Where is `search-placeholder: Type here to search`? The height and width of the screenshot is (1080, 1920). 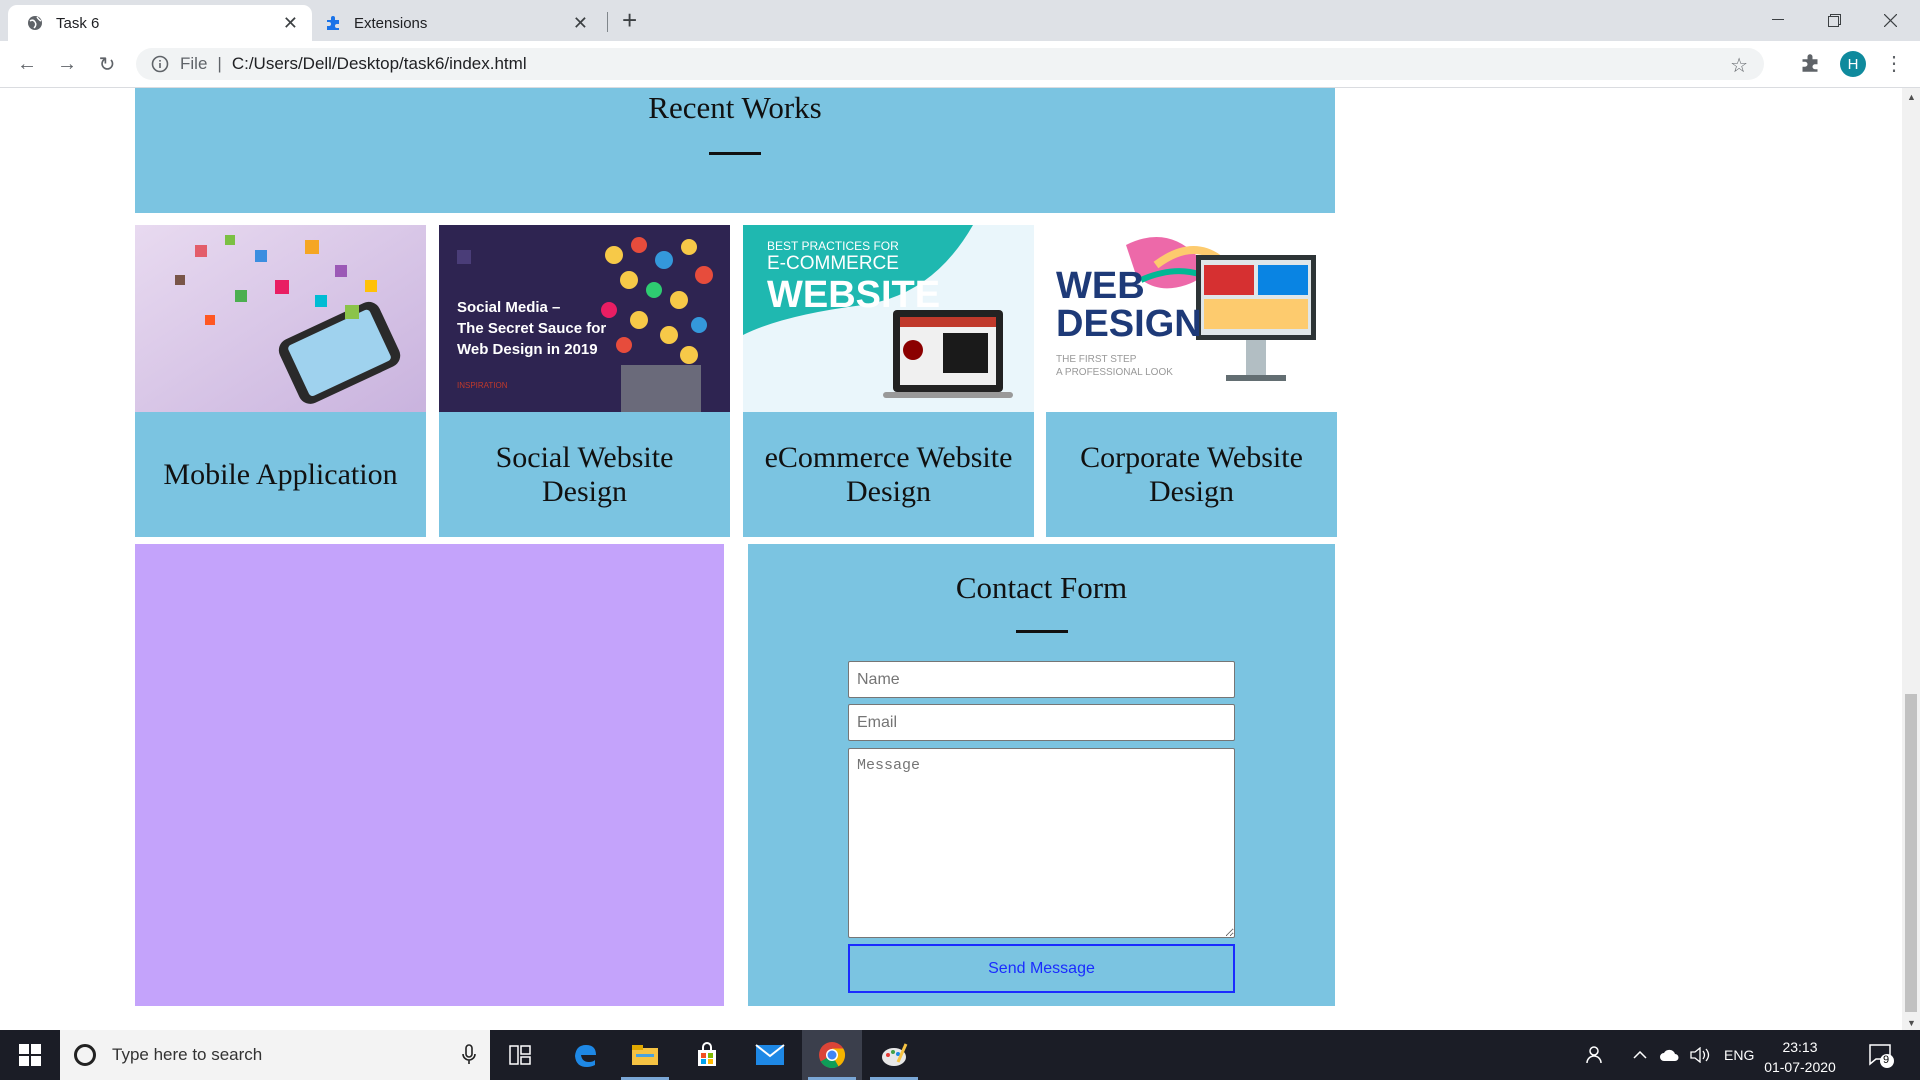 search-placeholder: Type here to search is located at coordinates (187, 1054).